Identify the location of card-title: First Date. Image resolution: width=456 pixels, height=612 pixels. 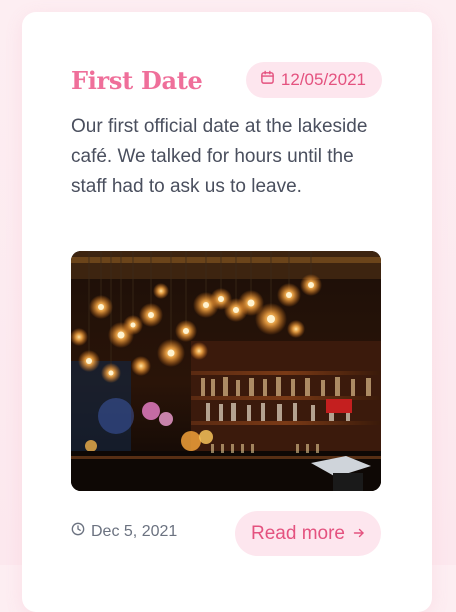
(137, 80).